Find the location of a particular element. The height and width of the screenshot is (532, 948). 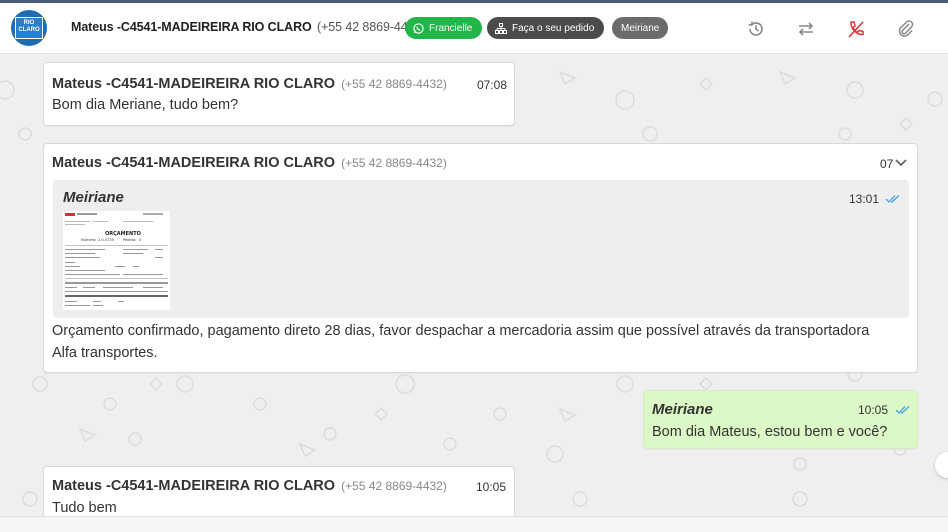

document-number-label: Número: is located at coordinates (89, 240).